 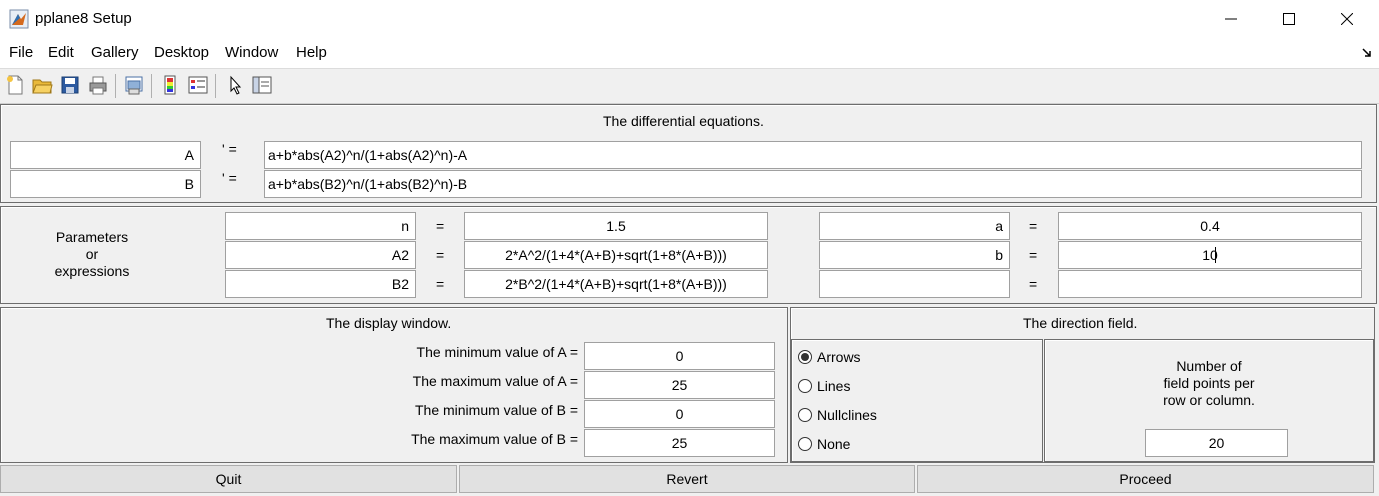 I want to click on equation-expr-a-field: a+b*abs(A2)^n/(1+abs(A2)^n)-A, so click(x=813, y=155).